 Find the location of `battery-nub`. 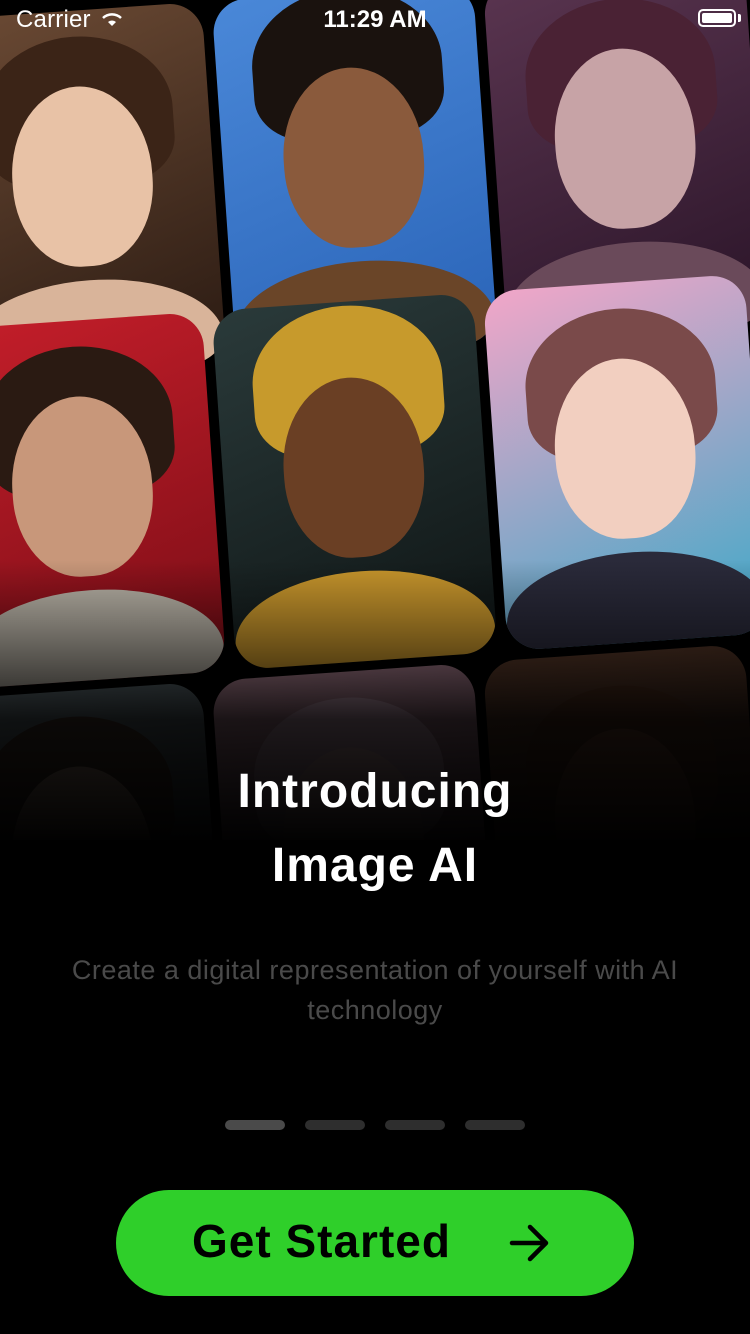

battery-nub is located at coordinates (739, 18).